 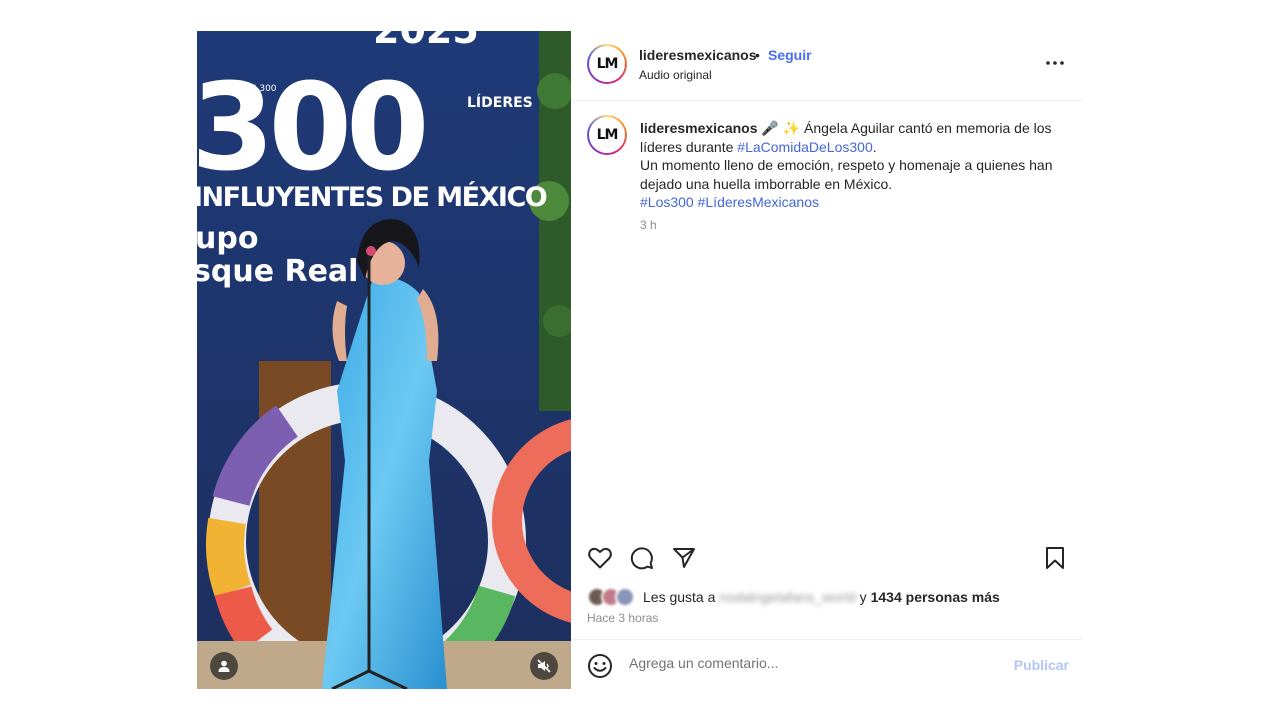 I want to click on emoji-icon, so click(x=600, y=666).